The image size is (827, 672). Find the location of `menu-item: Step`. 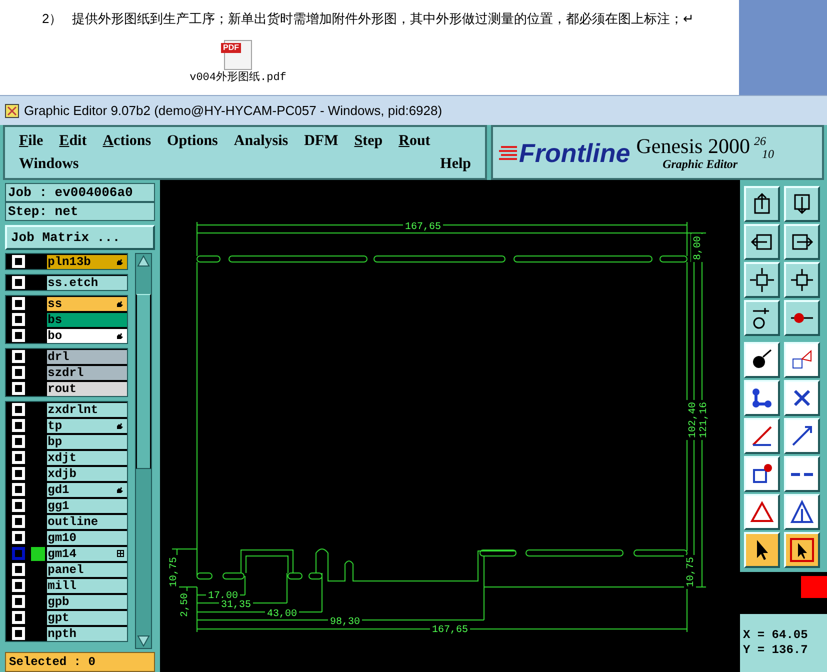

menu-item: Step is located at coordinates (368, 141).